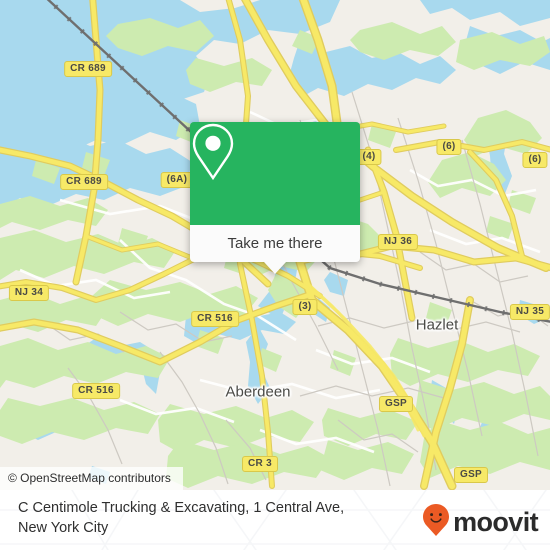 This screenshot has height=550, width=550. What do you see at coordinates (275, 268) in the screenshot?
I see `popup-tail` at bounding box center [275, 268].